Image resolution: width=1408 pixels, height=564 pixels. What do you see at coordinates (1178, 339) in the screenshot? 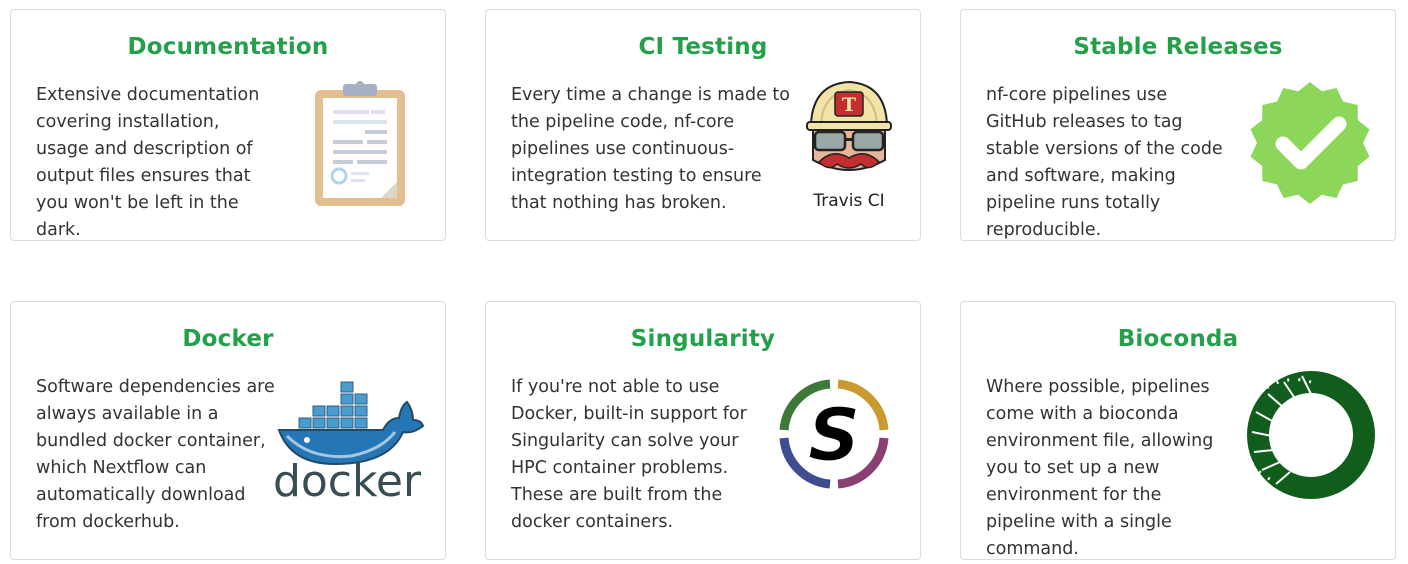
I see `feature-title: Bioconda` at bounding box center [1178, 339].